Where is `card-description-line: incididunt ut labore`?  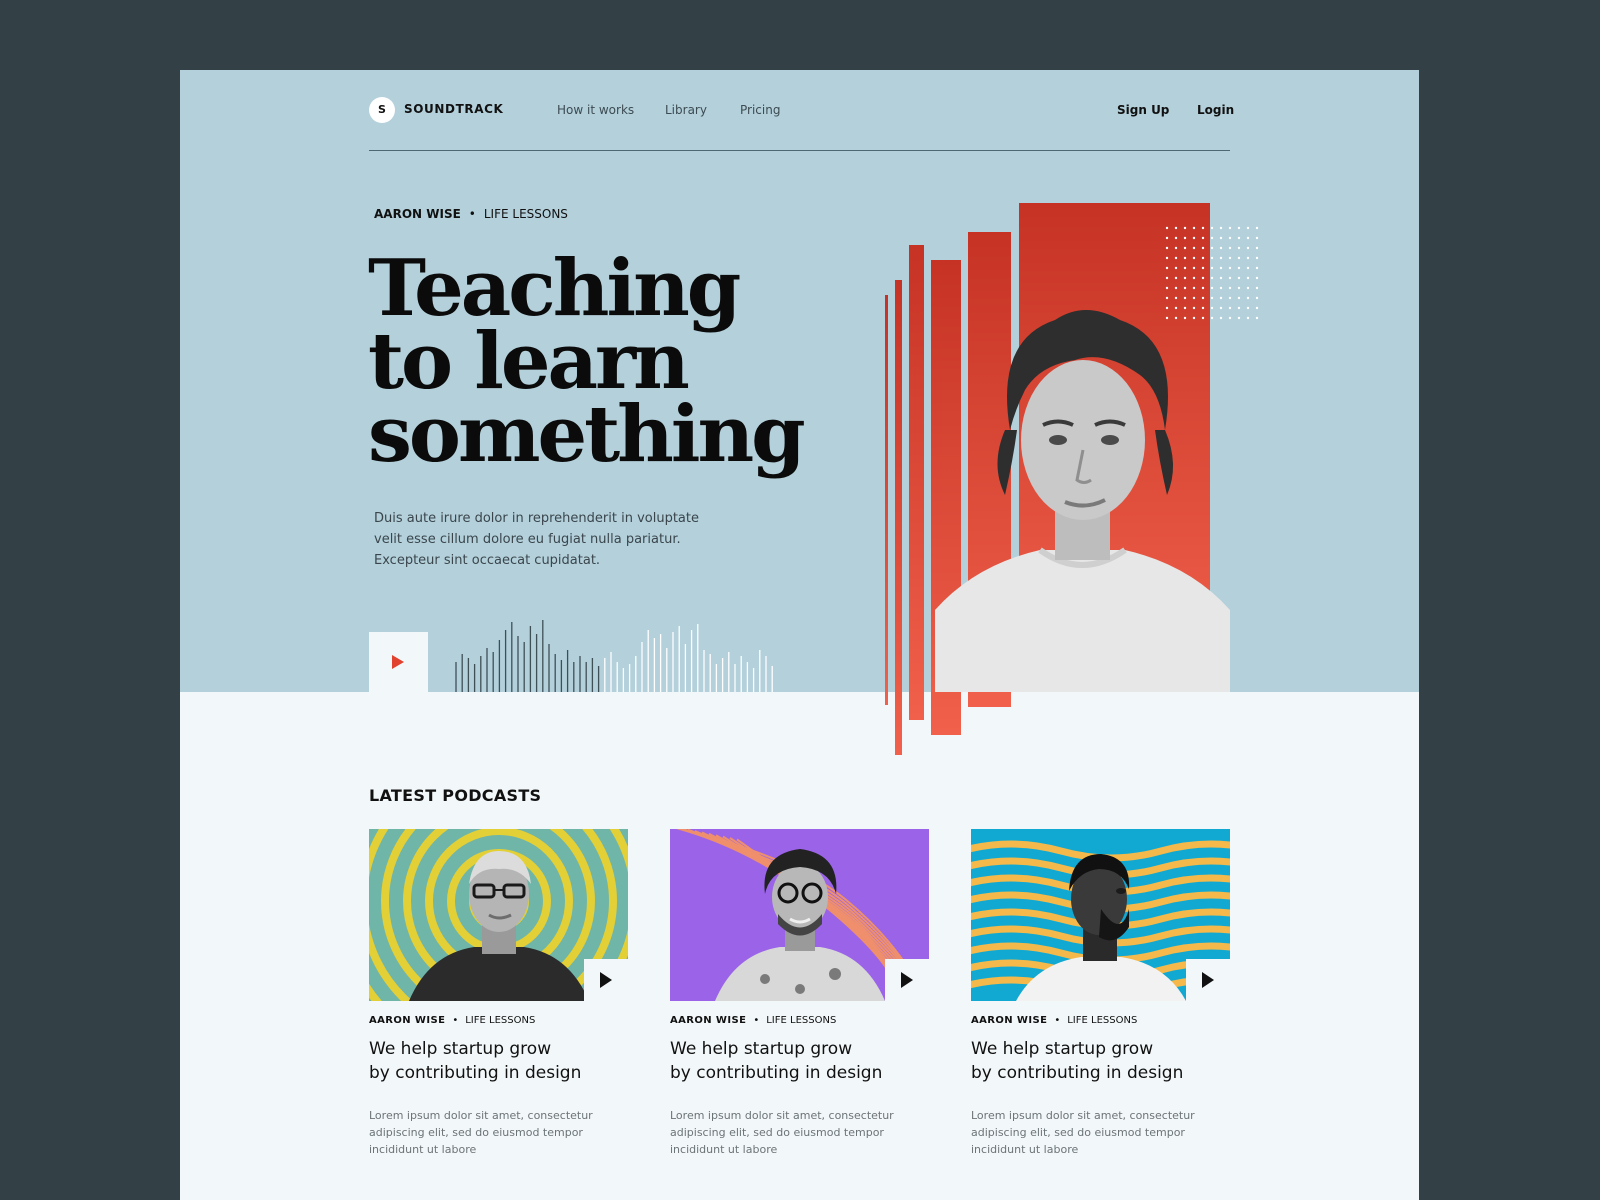 card-description-line: incididunt ut labore is located at coordinates (1025, 1149).